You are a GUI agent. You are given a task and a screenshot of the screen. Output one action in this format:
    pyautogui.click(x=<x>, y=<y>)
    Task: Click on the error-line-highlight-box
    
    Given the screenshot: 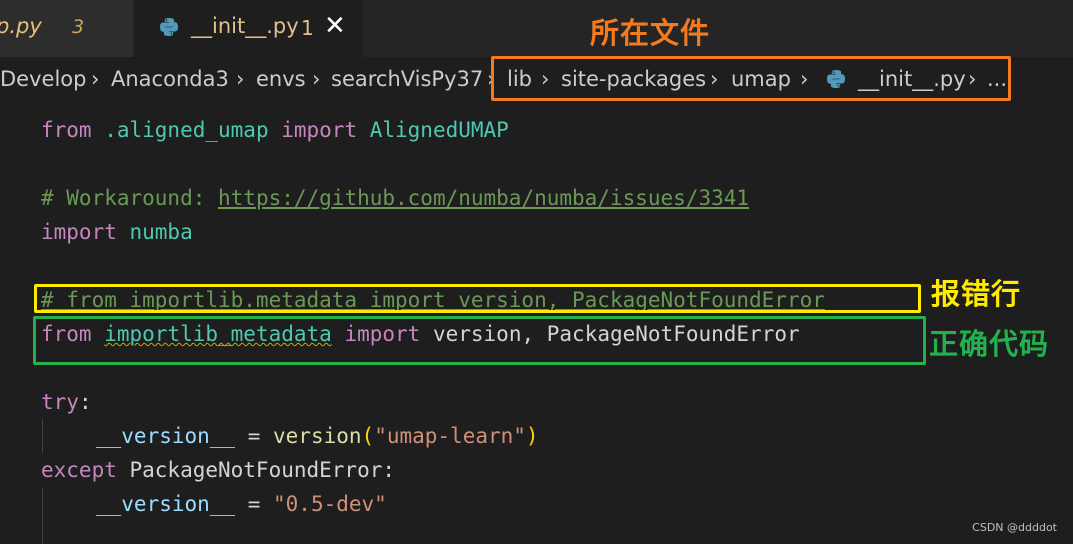 What is the action you would take?
    pyautogui.click(x=477, y=298)
    